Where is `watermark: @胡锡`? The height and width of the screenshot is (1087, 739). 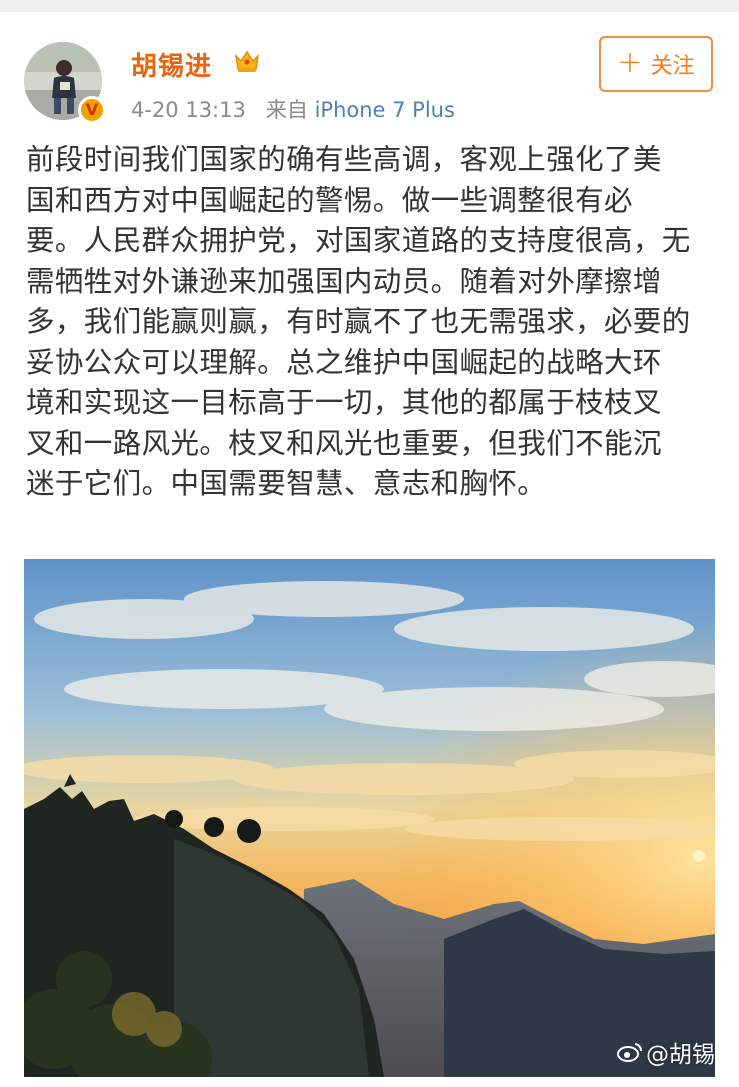 watermark: @胡锡 is located at coordinates (666, 1052).